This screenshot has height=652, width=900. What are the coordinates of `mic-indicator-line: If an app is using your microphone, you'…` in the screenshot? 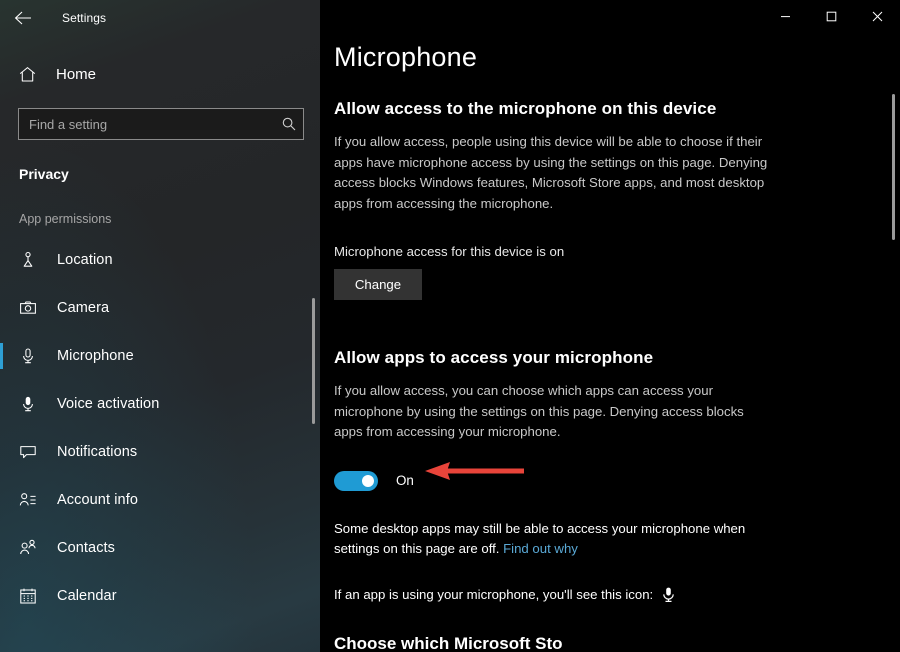 It's located at (614, 594).